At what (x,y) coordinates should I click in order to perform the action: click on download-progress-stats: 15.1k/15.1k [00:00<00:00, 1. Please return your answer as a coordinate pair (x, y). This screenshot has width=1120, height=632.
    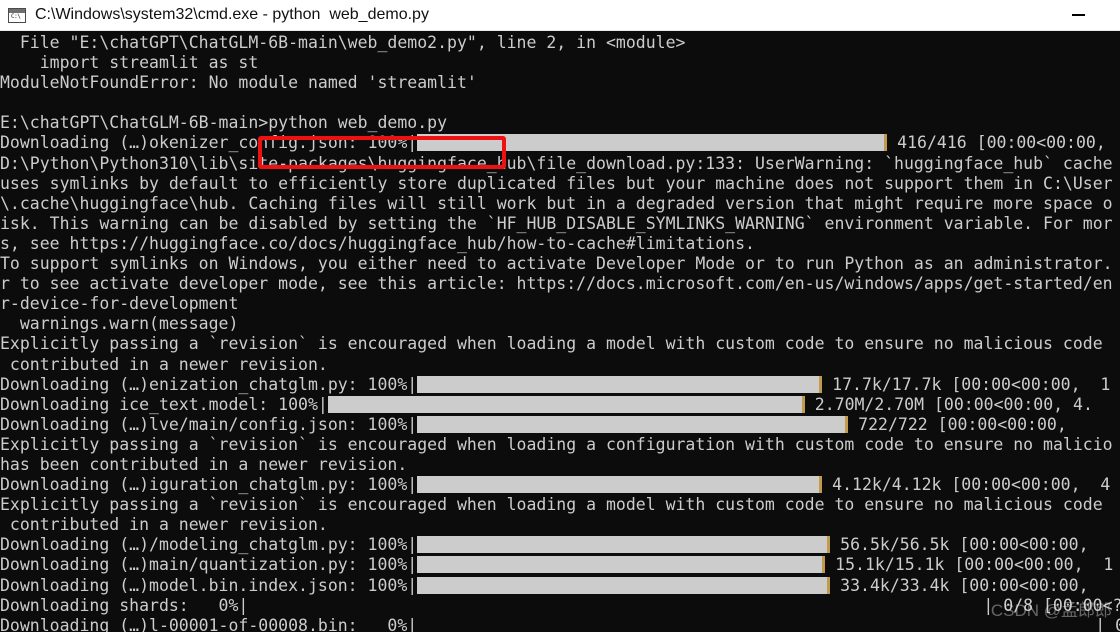
    Looking at the image, I should click on (969, 565).